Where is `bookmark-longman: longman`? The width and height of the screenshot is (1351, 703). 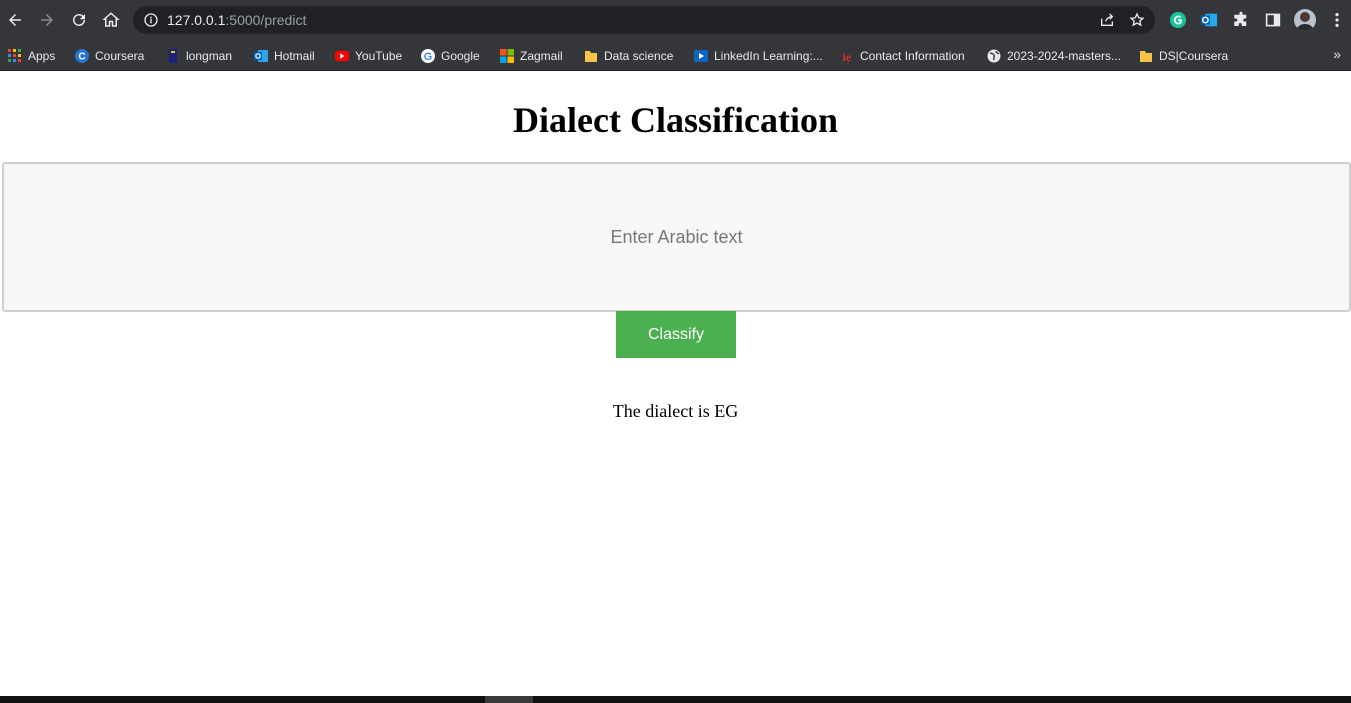 bookmark-longman: longman is located at coordinates (199, 56).